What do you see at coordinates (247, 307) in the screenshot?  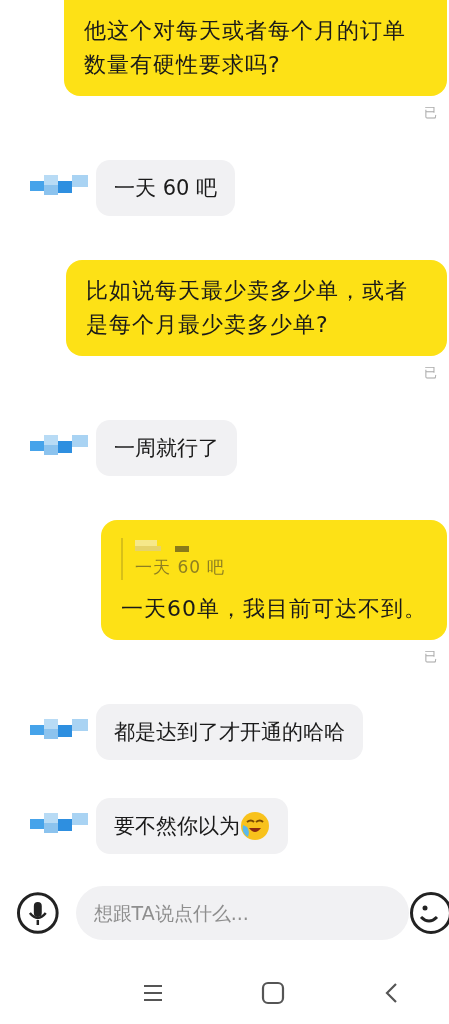 I see `message-text: 比如说每天最少卖多少单，或者是每个月最少卖多少单?` at bounding box center [247, 307].